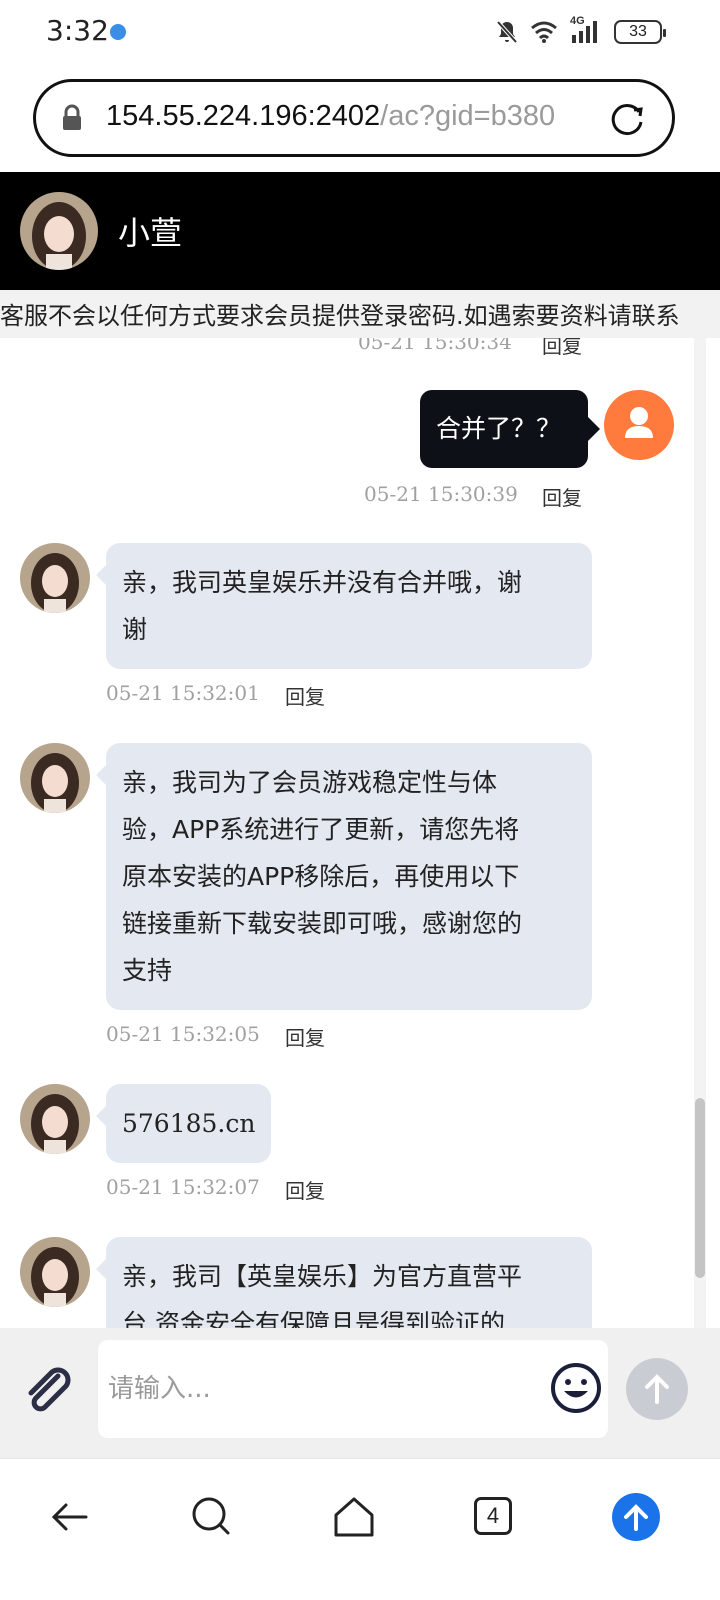 The width and height of the screenshot is (720, 1600). What do you see at coordinates (188, 1123) in the screenshot?
I see `message-link: 576185.cn` at bounding box center [188, 1123].